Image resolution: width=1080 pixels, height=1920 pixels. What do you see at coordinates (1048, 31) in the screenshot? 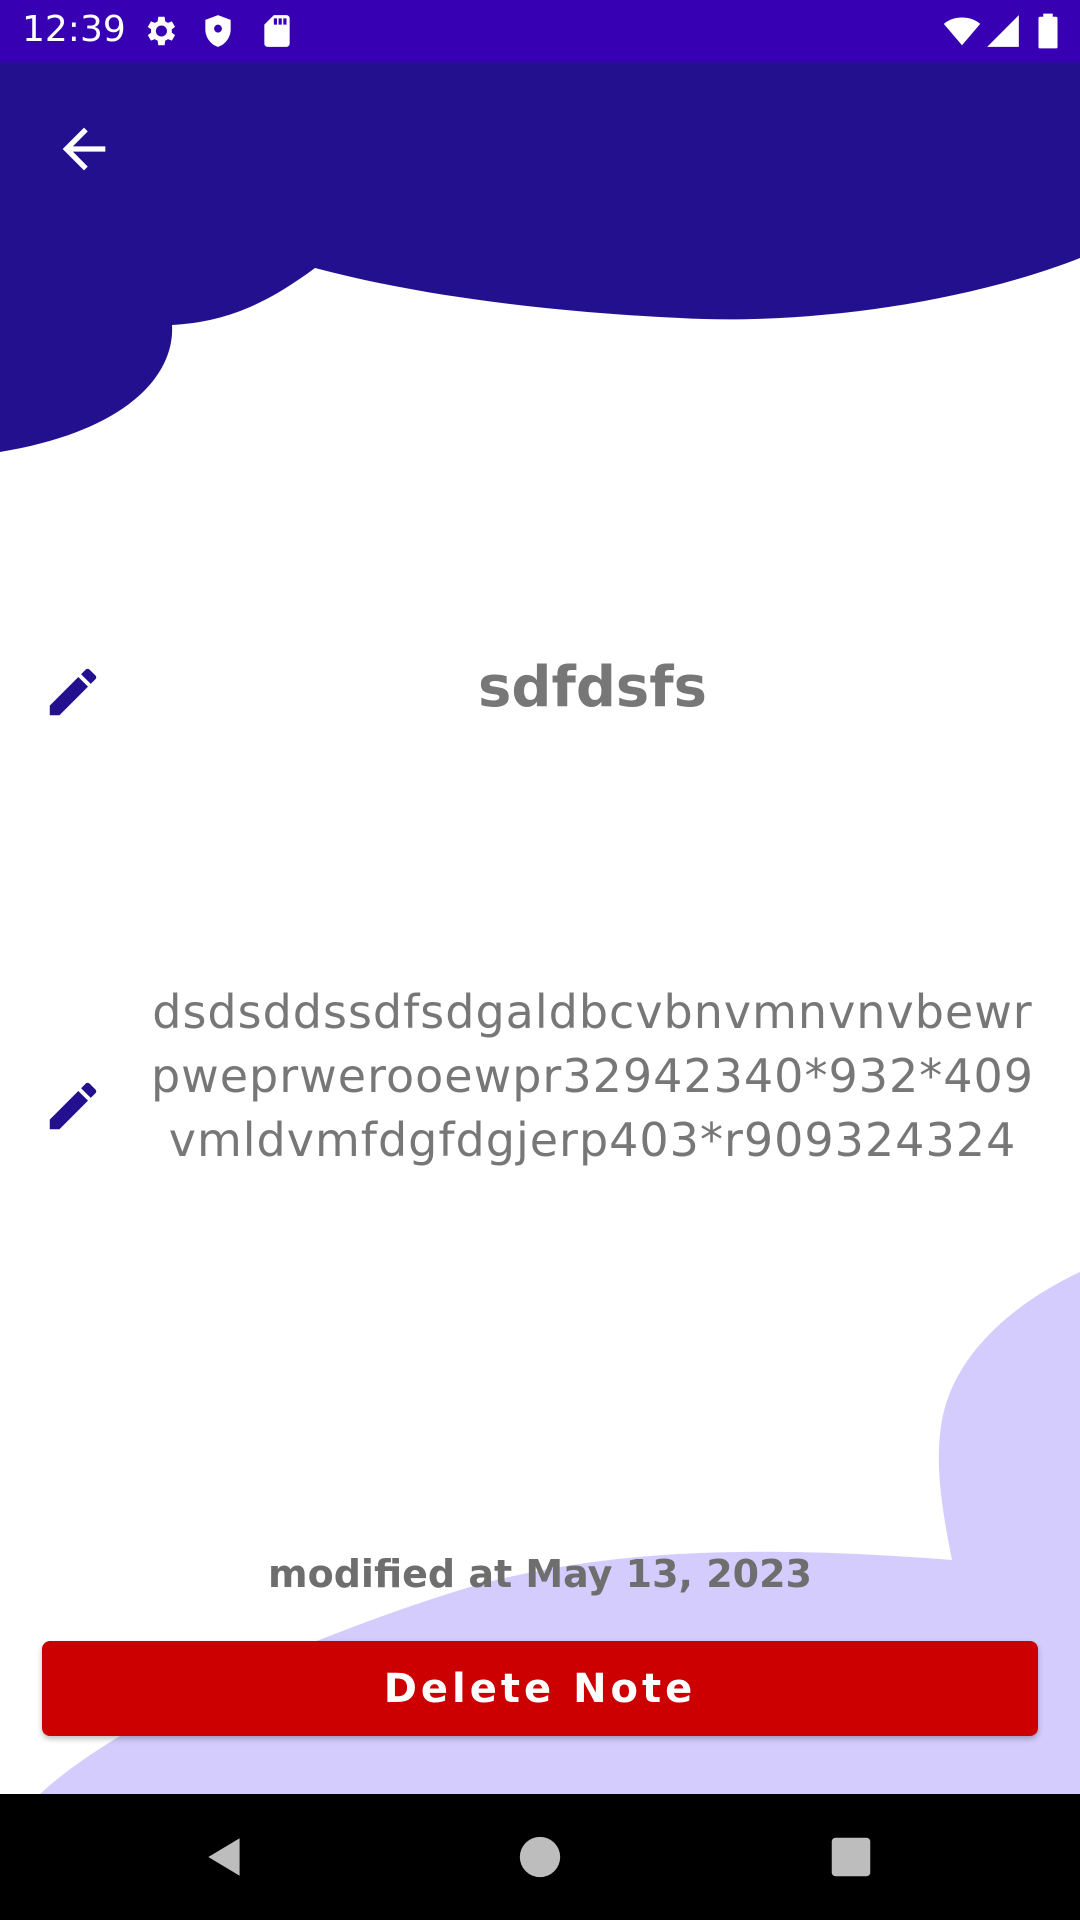
I see `battery-icon` at bounding box center [1048, 31].